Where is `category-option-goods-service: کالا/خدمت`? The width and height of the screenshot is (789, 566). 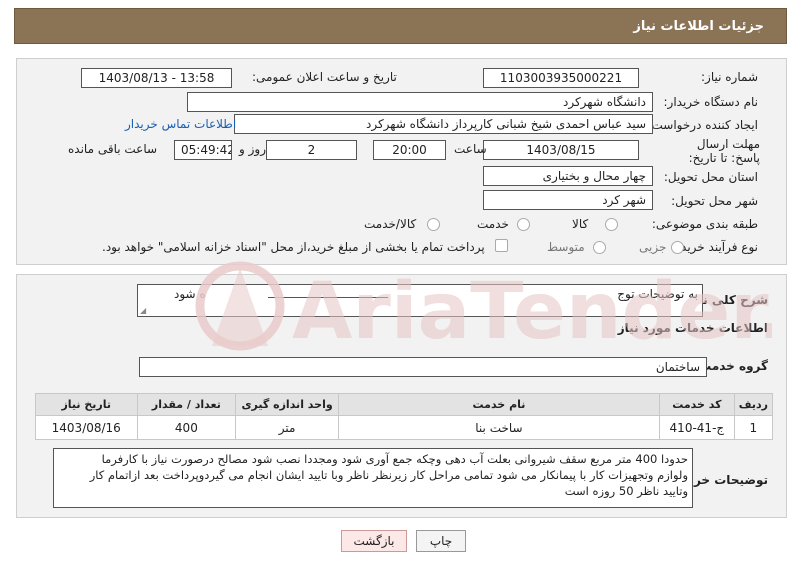 category-option-goods-service: کالا/خدمت is located at coordinates (390, 224).